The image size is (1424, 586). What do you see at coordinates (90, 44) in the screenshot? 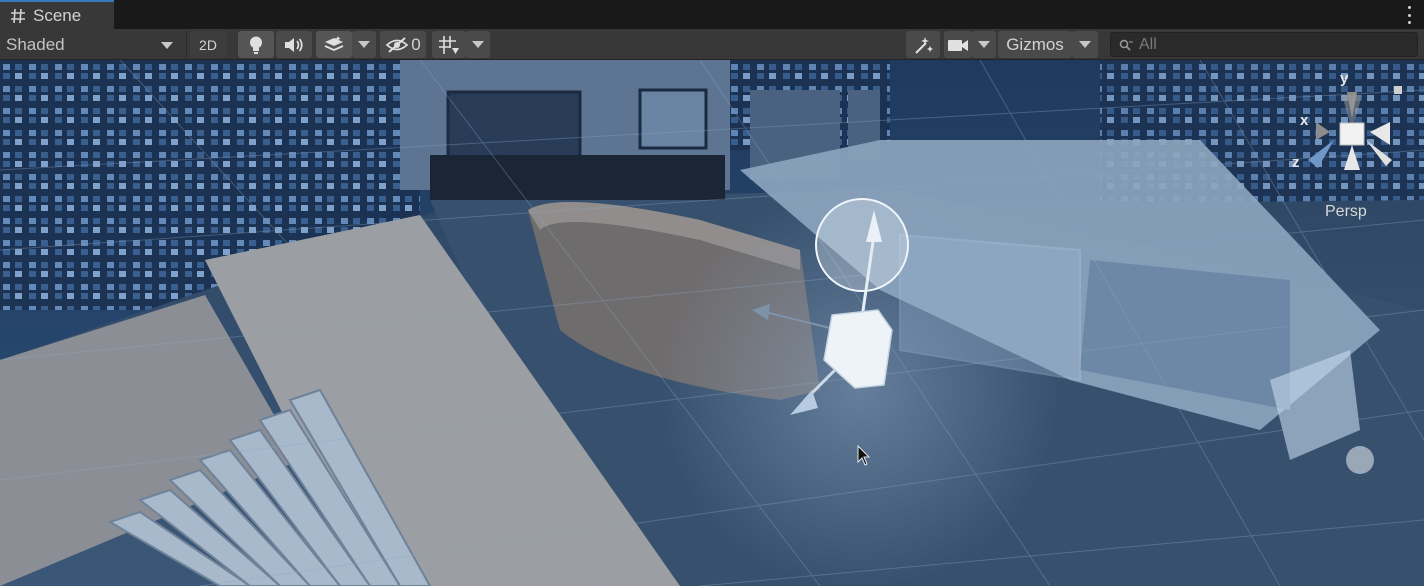
I see `shading-mode-dropdown: Shaded` at bounding box center [90, 44].